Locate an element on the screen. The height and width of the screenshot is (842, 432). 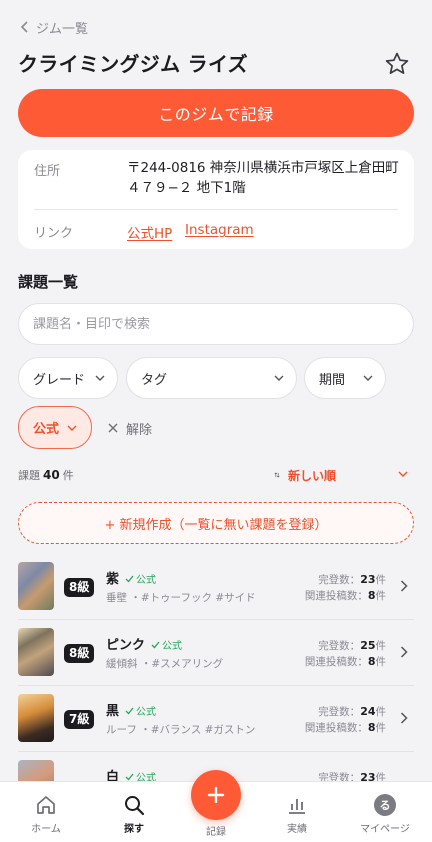
grade-filter: グレード is located at coordinates (68, 378).